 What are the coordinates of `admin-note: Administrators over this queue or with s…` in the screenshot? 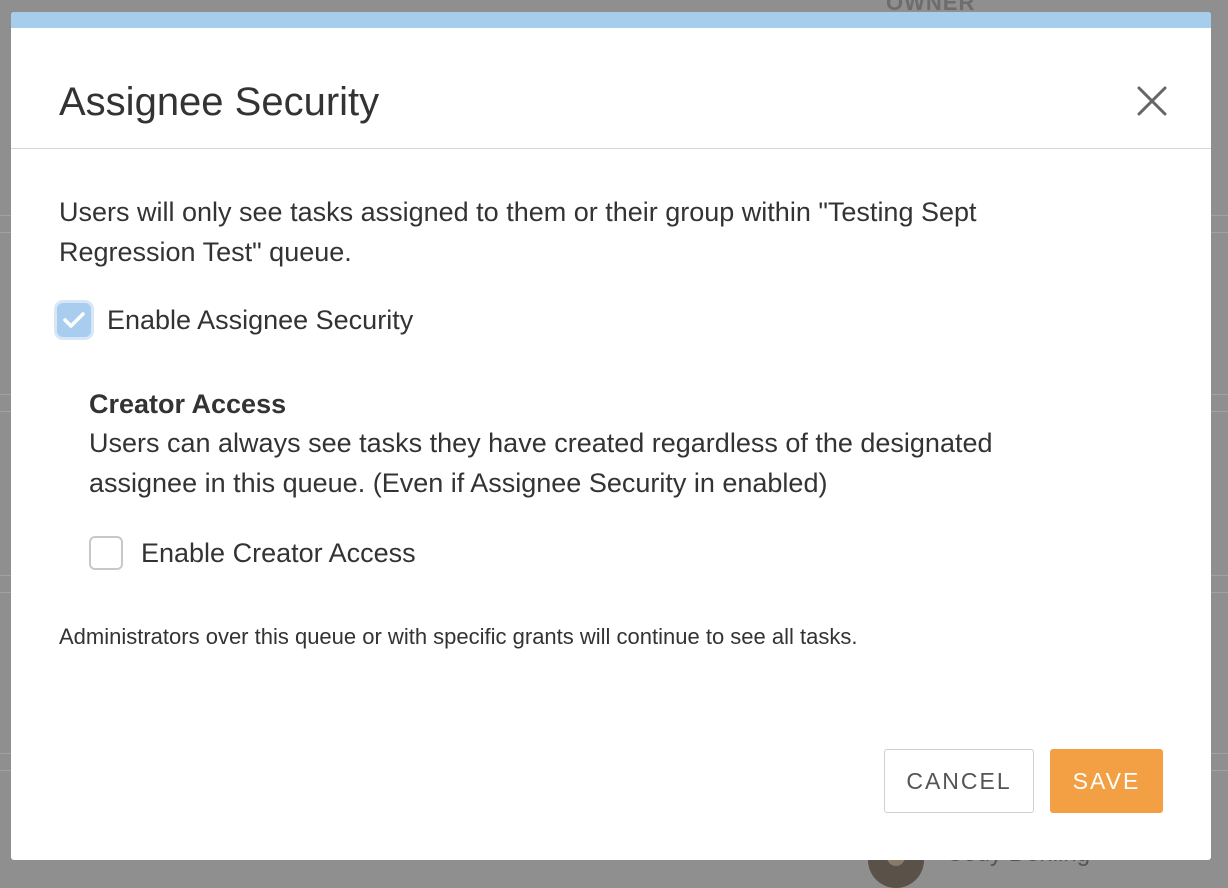 It's located at (458, 636).